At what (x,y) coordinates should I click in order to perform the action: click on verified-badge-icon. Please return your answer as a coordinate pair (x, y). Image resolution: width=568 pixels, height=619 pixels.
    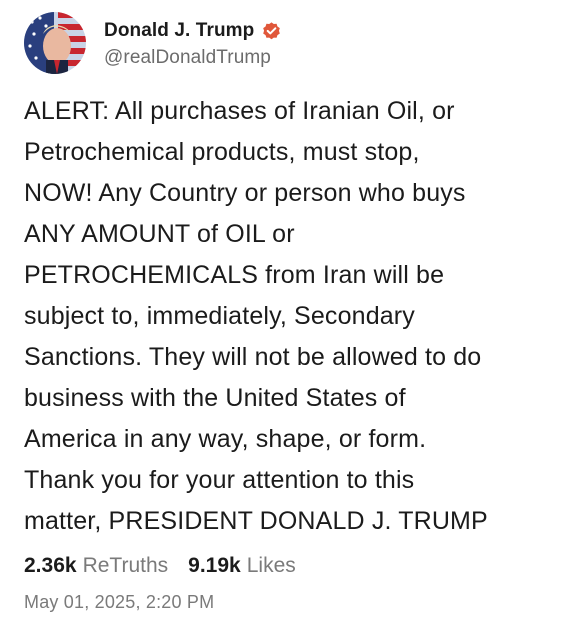
    Looking at the image, I should click on (271, 31).